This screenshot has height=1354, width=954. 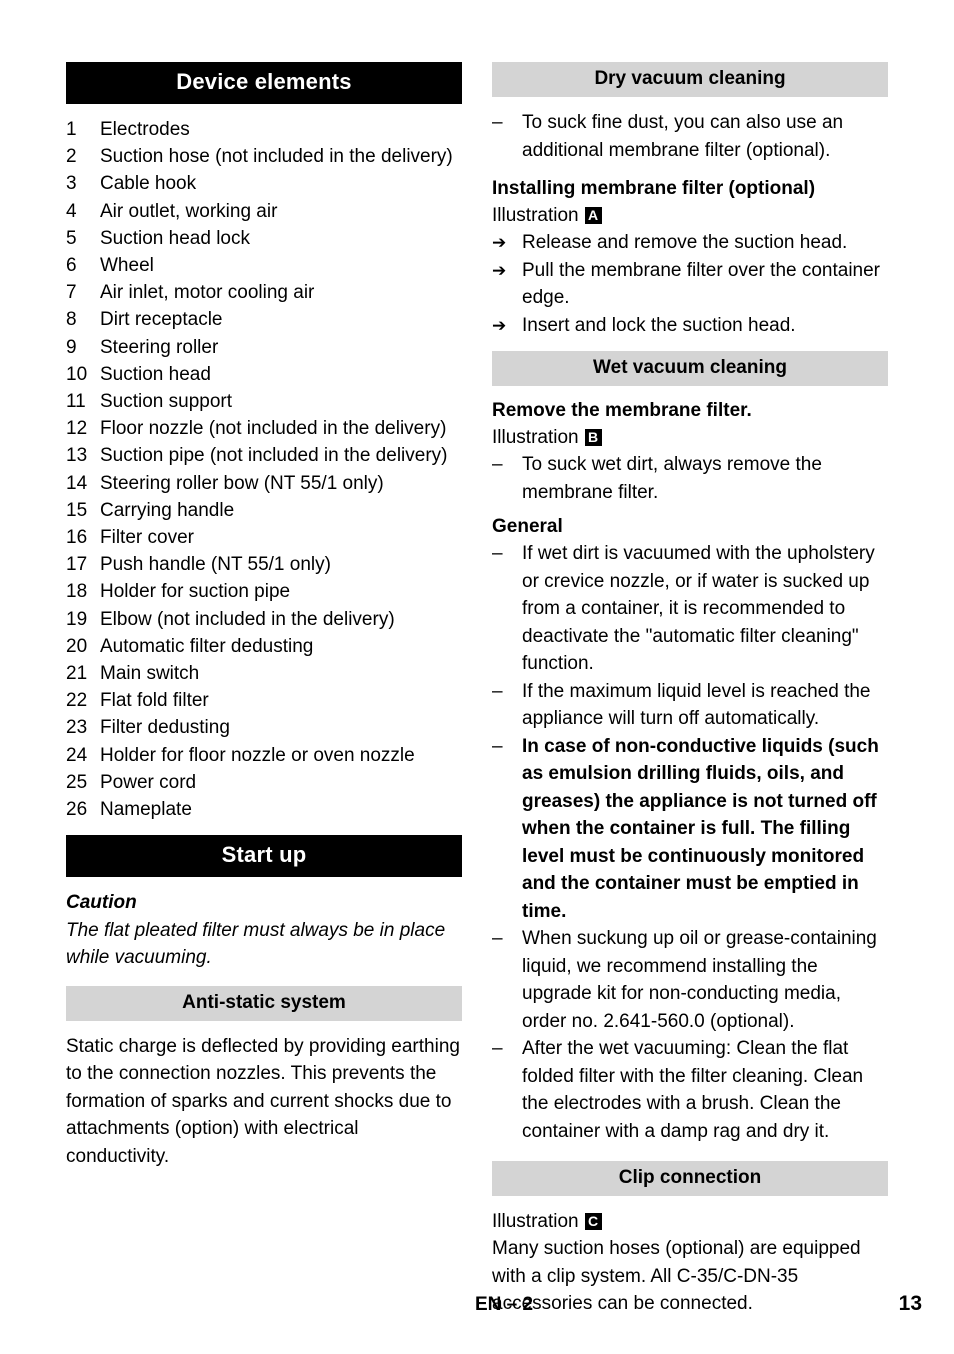 I want to click on item-number: 14, so click(x=77, y=483).